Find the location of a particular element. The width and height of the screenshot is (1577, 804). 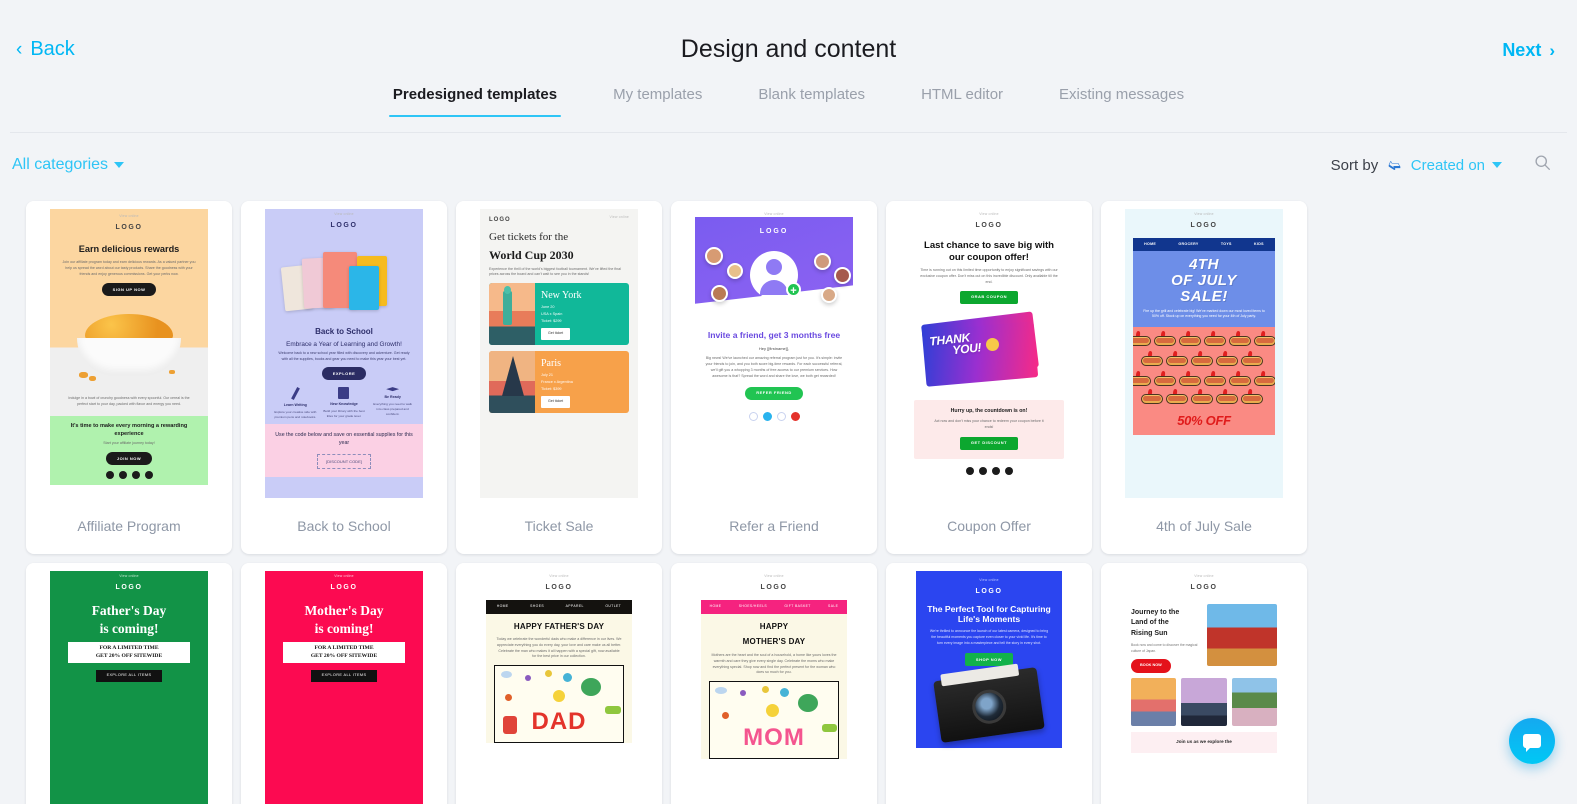

footer-cta-button: JOIN NOW is located at coordinates (129, 459).